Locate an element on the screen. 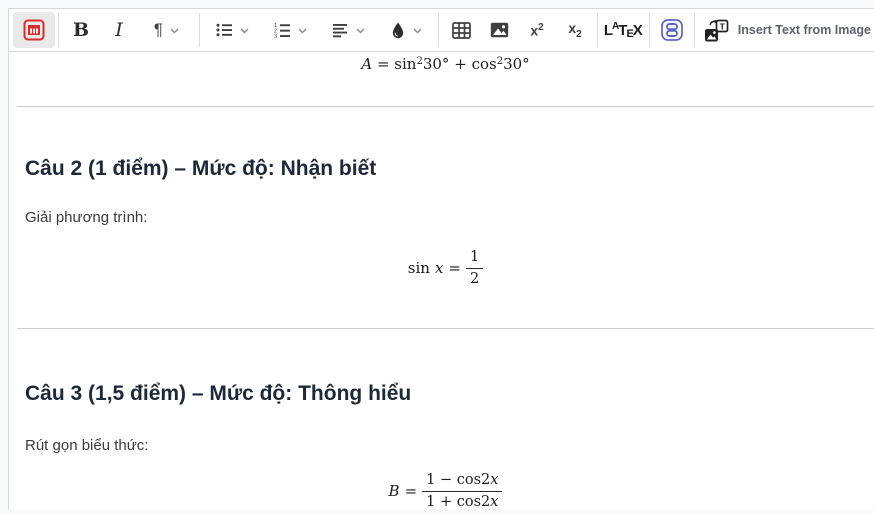 The height and width of the screenshot is (514, 874). align-dropdown is located at coordinates (348, 30).